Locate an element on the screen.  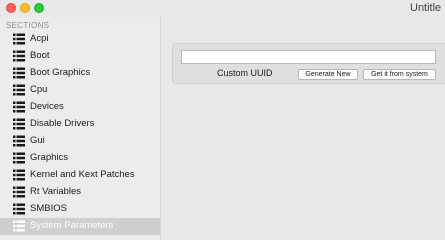
sidebar-item-label: Gui is located at coordinates (37, 140).